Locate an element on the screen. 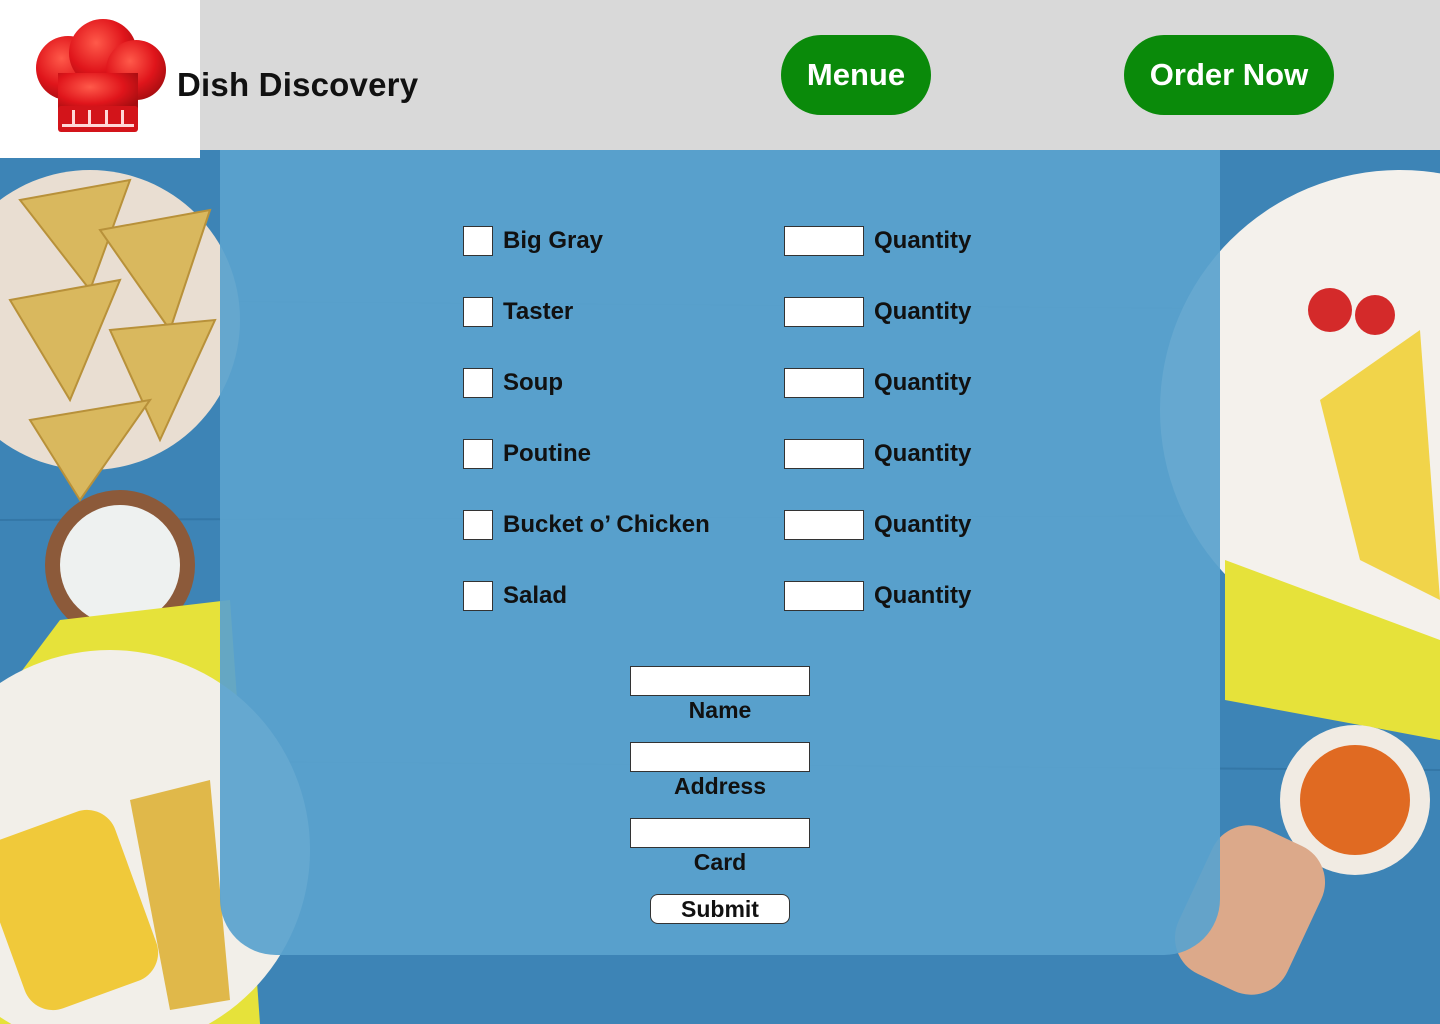  address-field is located at coordinates (720, 757).